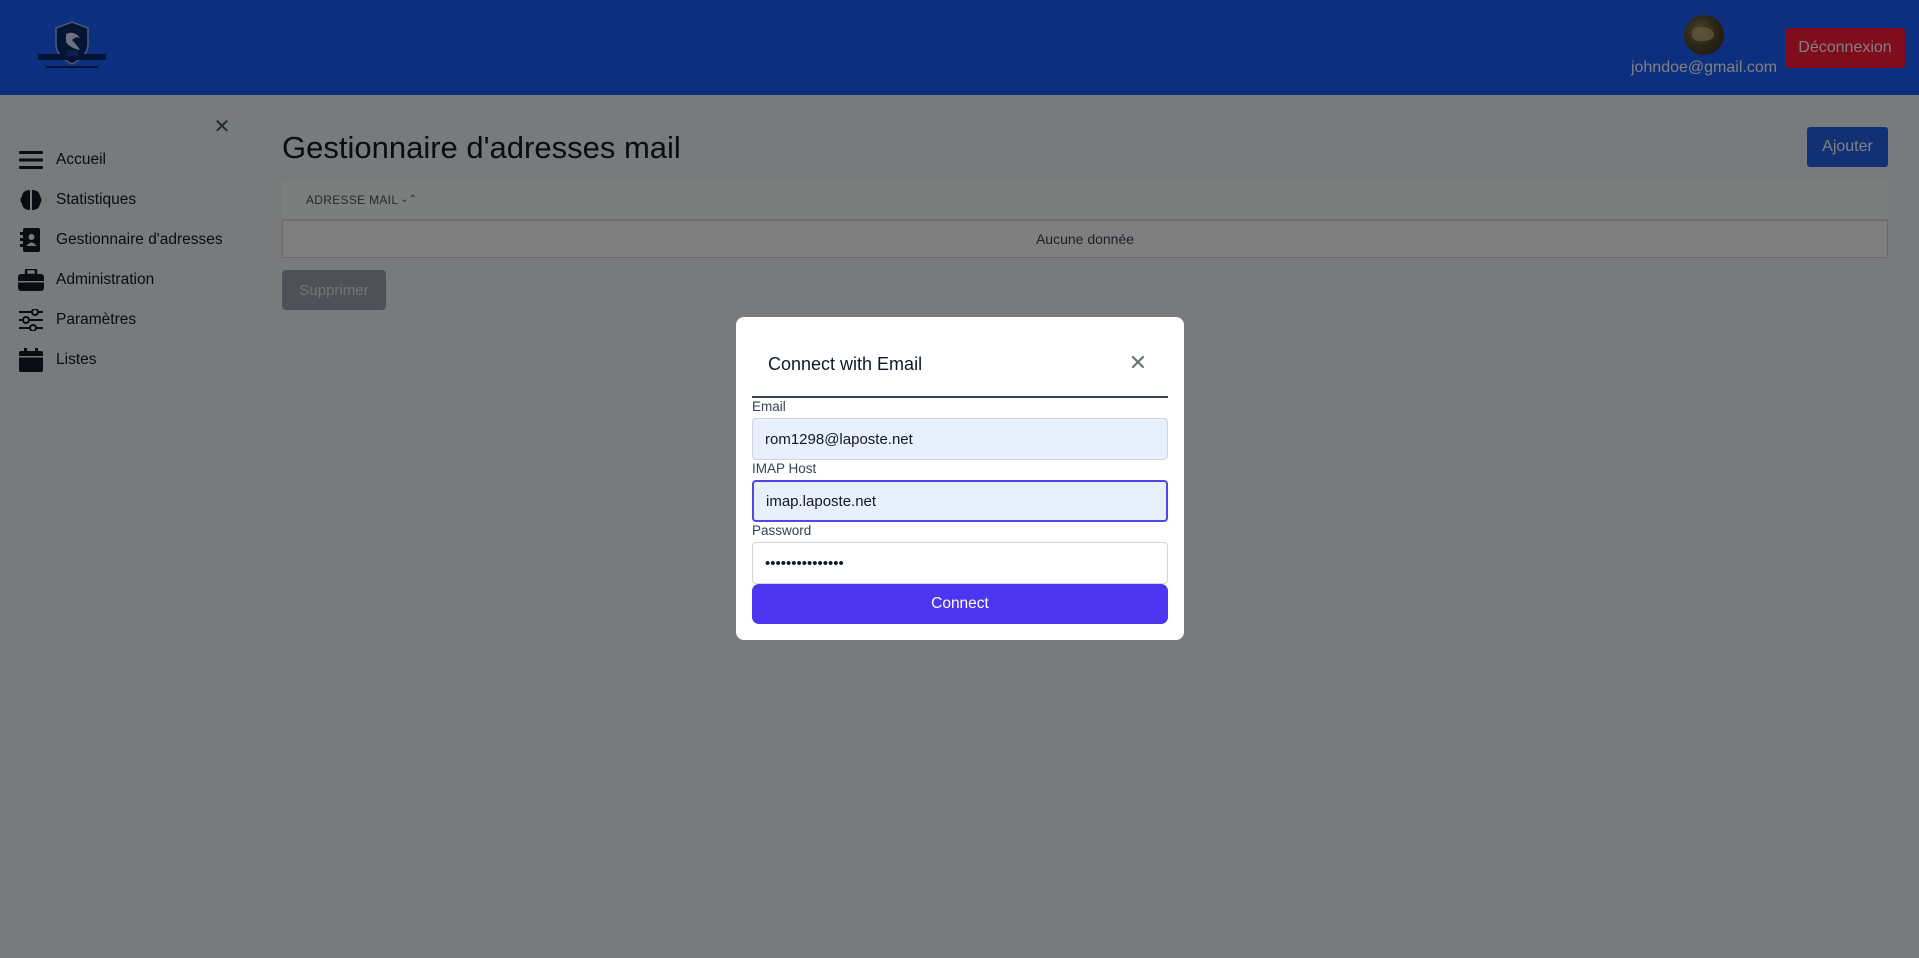  Describe the element at coordinates (845, 364) in the screenshot. I see `modal-title: Connect with Email` at that location.